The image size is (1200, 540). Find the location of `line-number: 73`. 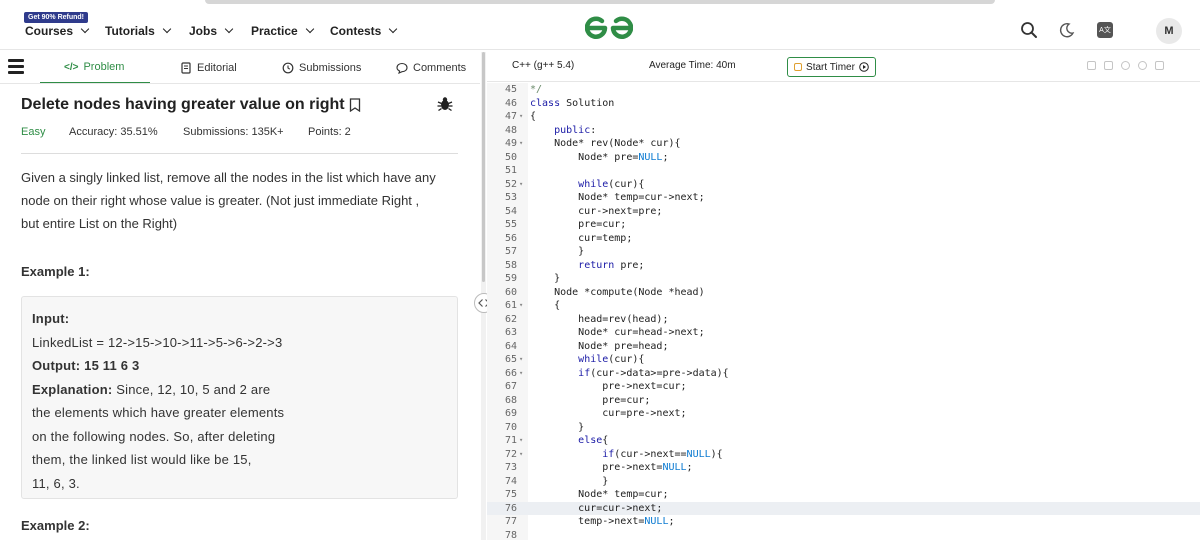

line-number: 73 is located at coordinates (510, 467).